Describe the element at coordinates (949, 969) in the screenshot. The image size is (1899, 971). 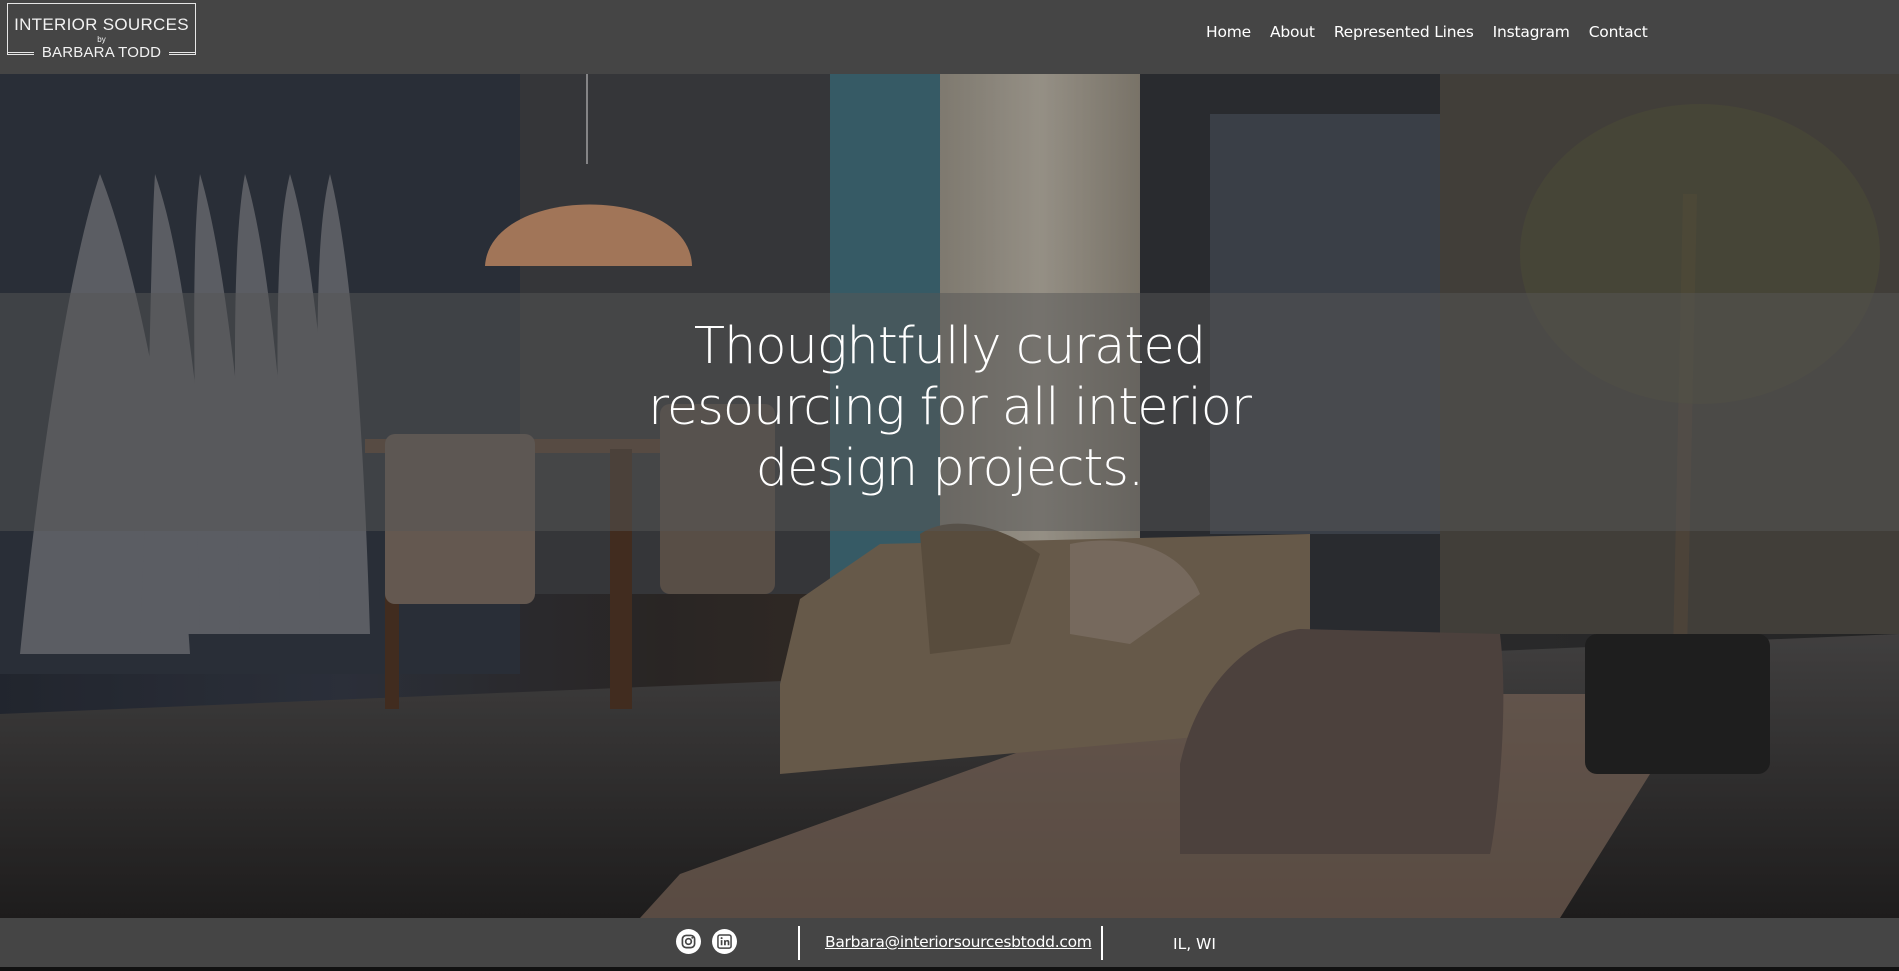
I see `footer-bottom-edge` at that location.